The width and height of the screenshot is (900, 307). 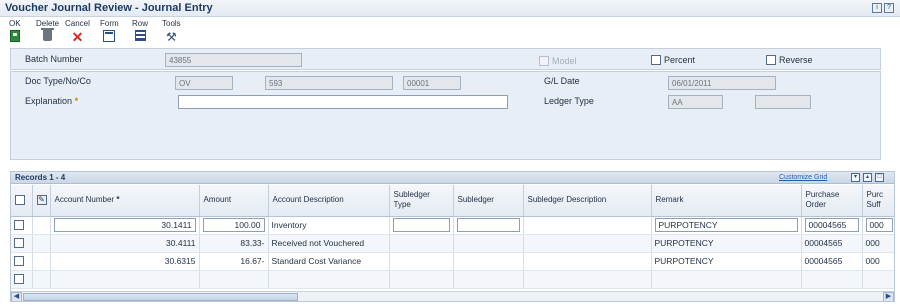 I want to click on account-cell: 30.6315, so click(x=125, y=261).